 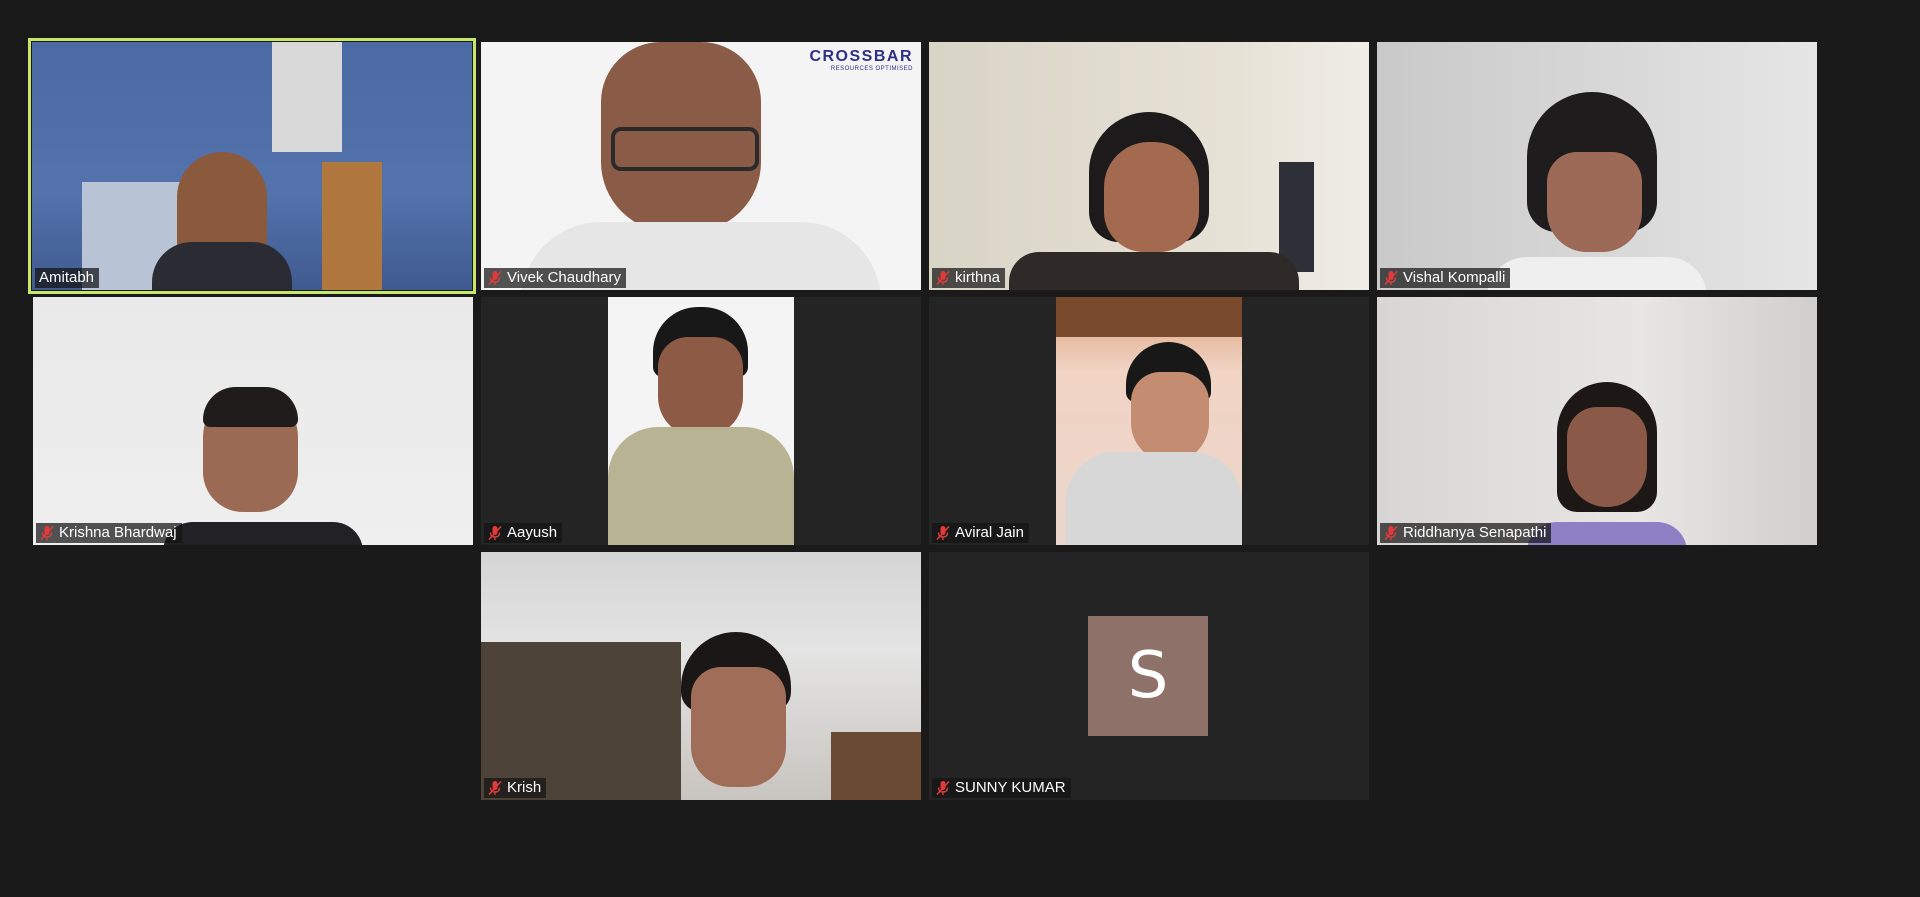 What do you see at coordinates (1454, 277) in the screenshot?
I see `participant-name: Vishal Kompalli` at bounding box center [1454, 277].